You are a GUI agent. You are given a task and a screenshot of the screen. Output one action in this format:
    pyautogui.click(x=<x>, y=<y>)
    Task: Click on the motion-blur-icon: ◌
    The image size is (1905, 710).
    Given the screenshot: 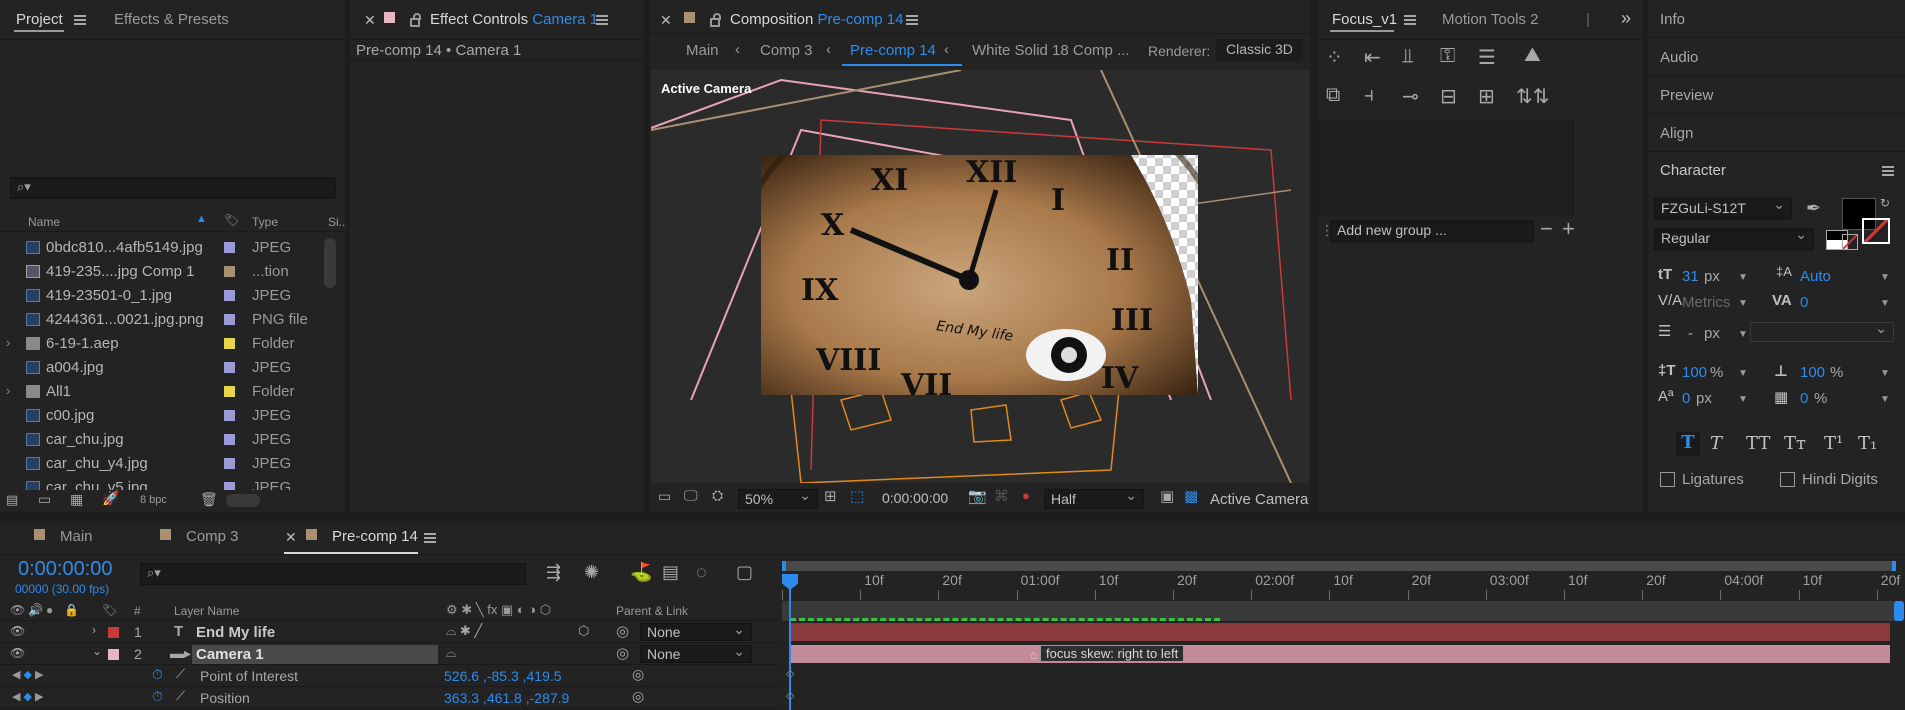 What is the action you would take?
    pyautogui.click(x=701, y=572)
    